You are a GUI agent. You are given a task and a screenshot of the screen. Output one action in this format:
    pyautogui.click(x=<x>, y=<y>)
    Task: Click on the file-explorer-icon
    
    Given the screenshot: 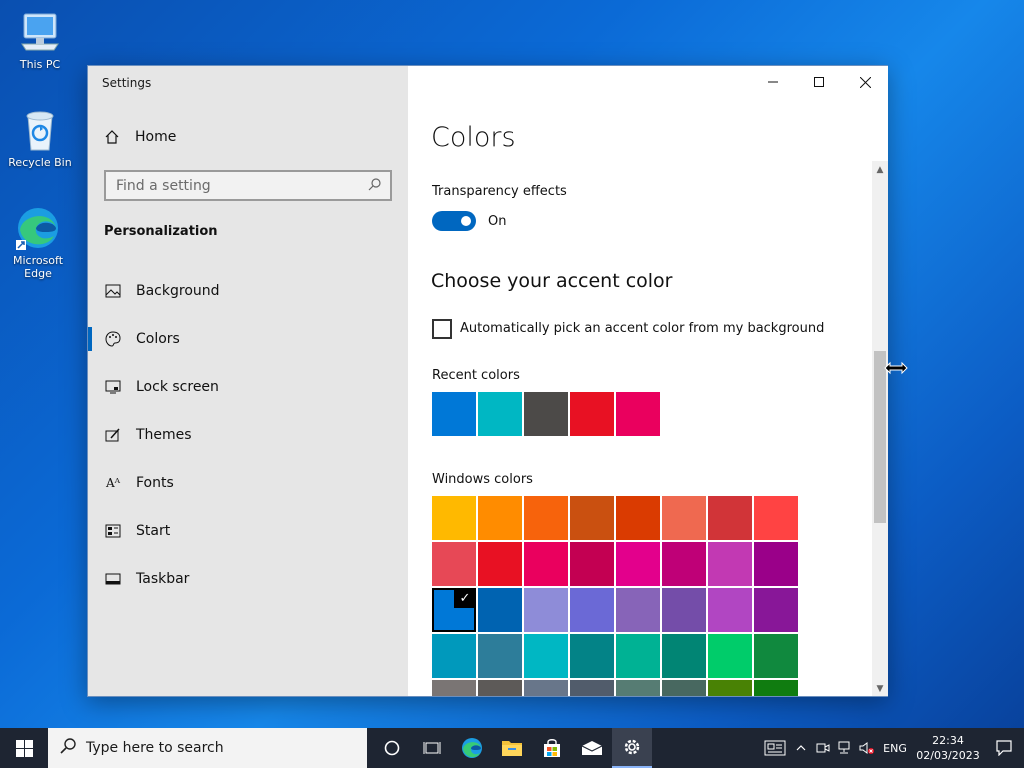 What is the action you would take?
    pyautogui.click(x=512, y=748)
    